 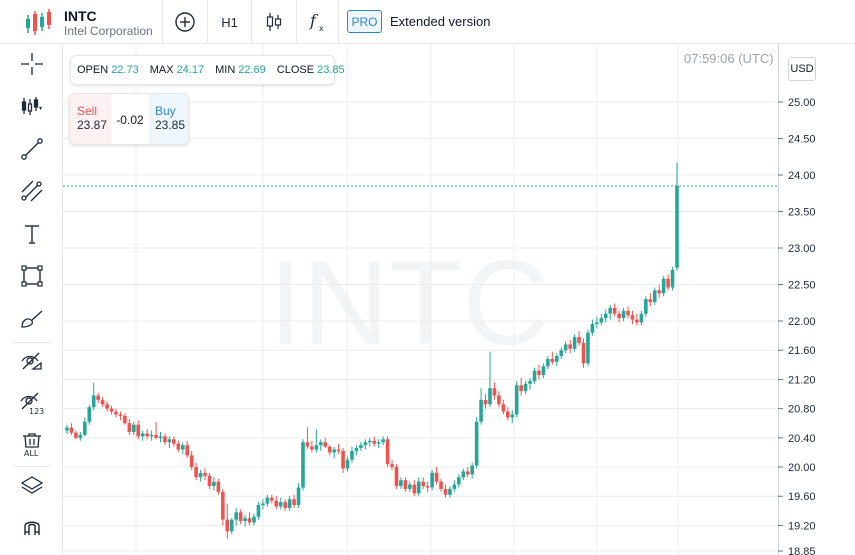 I want to click on layers-tool, so click(x=32, y=486).